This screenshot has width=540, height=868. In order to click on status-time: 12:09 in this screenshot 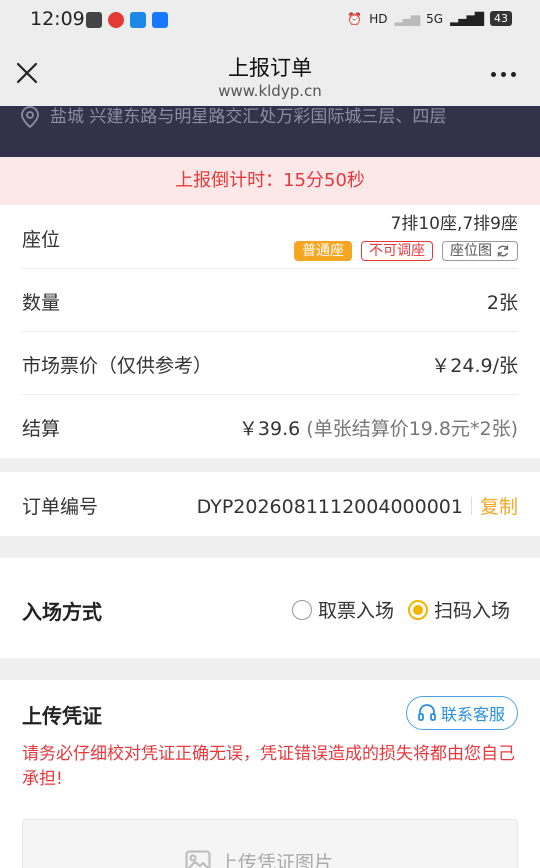, I will do `click(57, 19)`.